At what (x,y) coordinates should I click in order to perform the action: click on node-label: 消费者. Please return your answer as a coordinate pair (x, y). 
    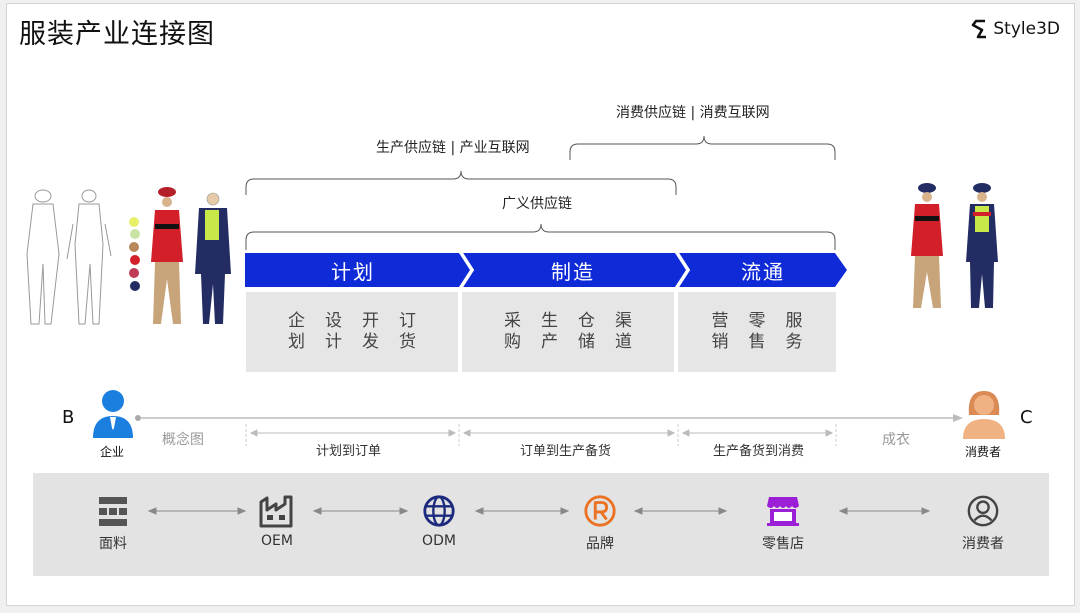
    Looking at the image, I should click on (983, 544).